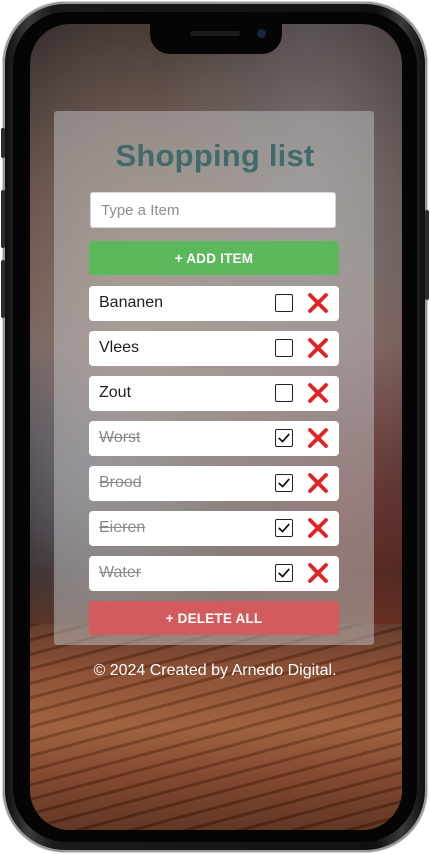 The width and height of the screenshot is (430, 854). What do you see at coordinates (214, 528) in the screenshot?
I see `list-item: Eieren` at bounding box center [214, 528].